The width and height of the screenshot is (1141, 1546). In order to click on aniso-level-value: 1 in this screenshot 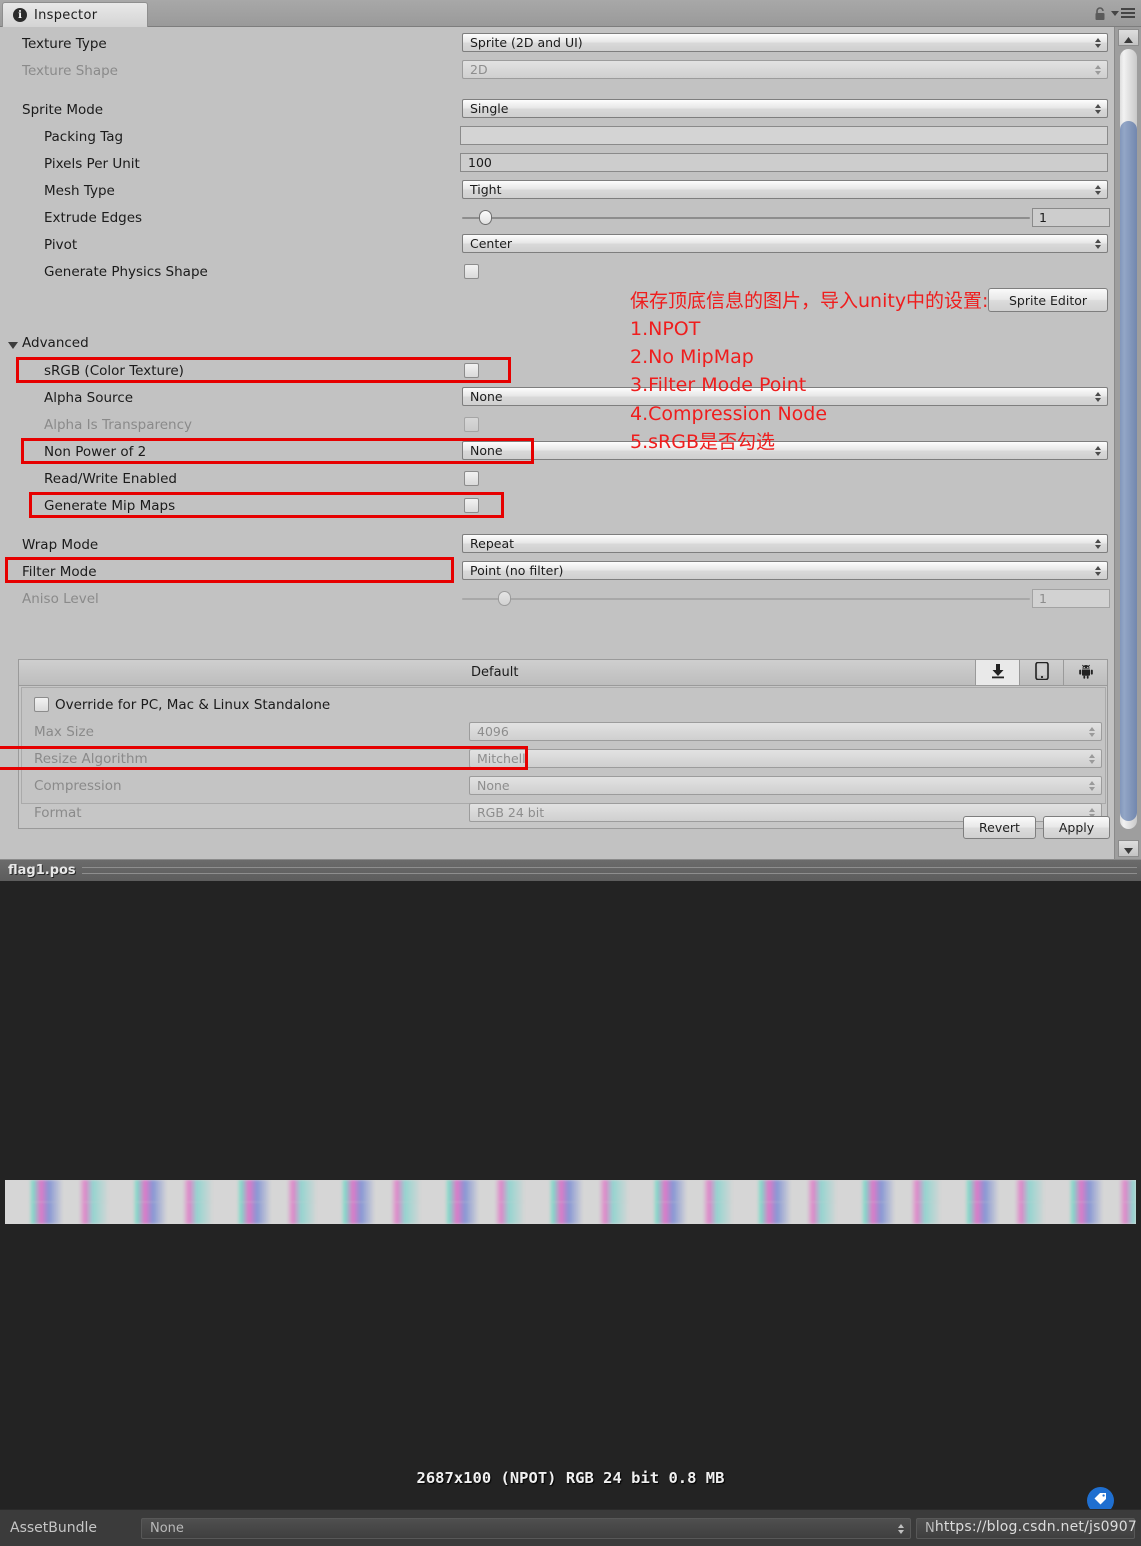, I will do `click(1071, 598)`.